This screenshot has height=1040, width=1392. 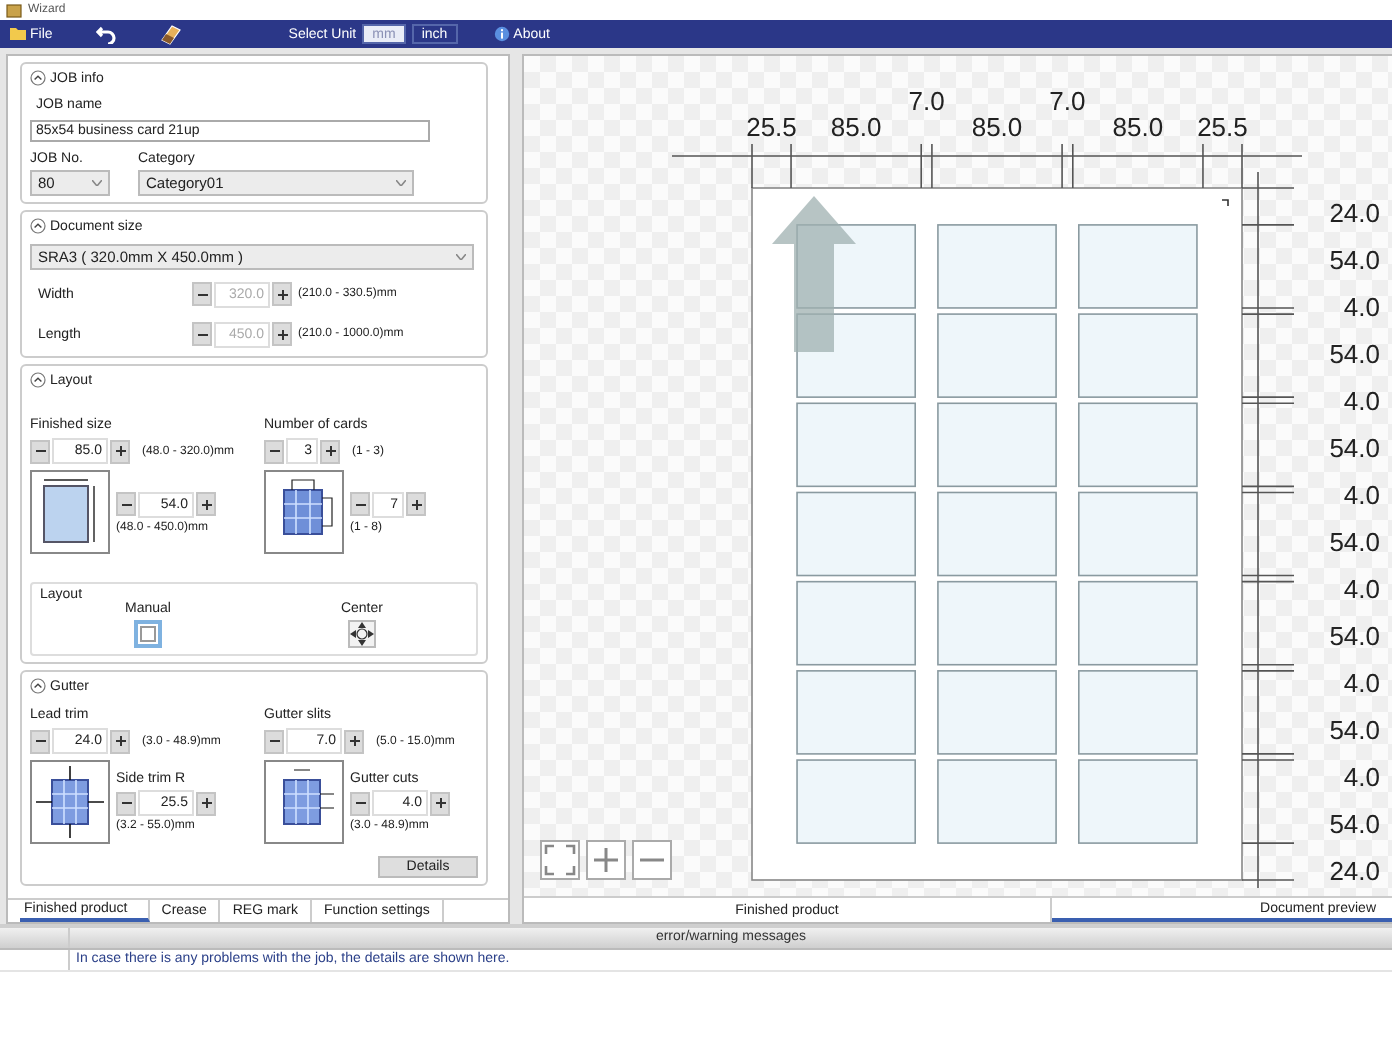 I want to click on manual-layout-button, so click(x=147, y=634).